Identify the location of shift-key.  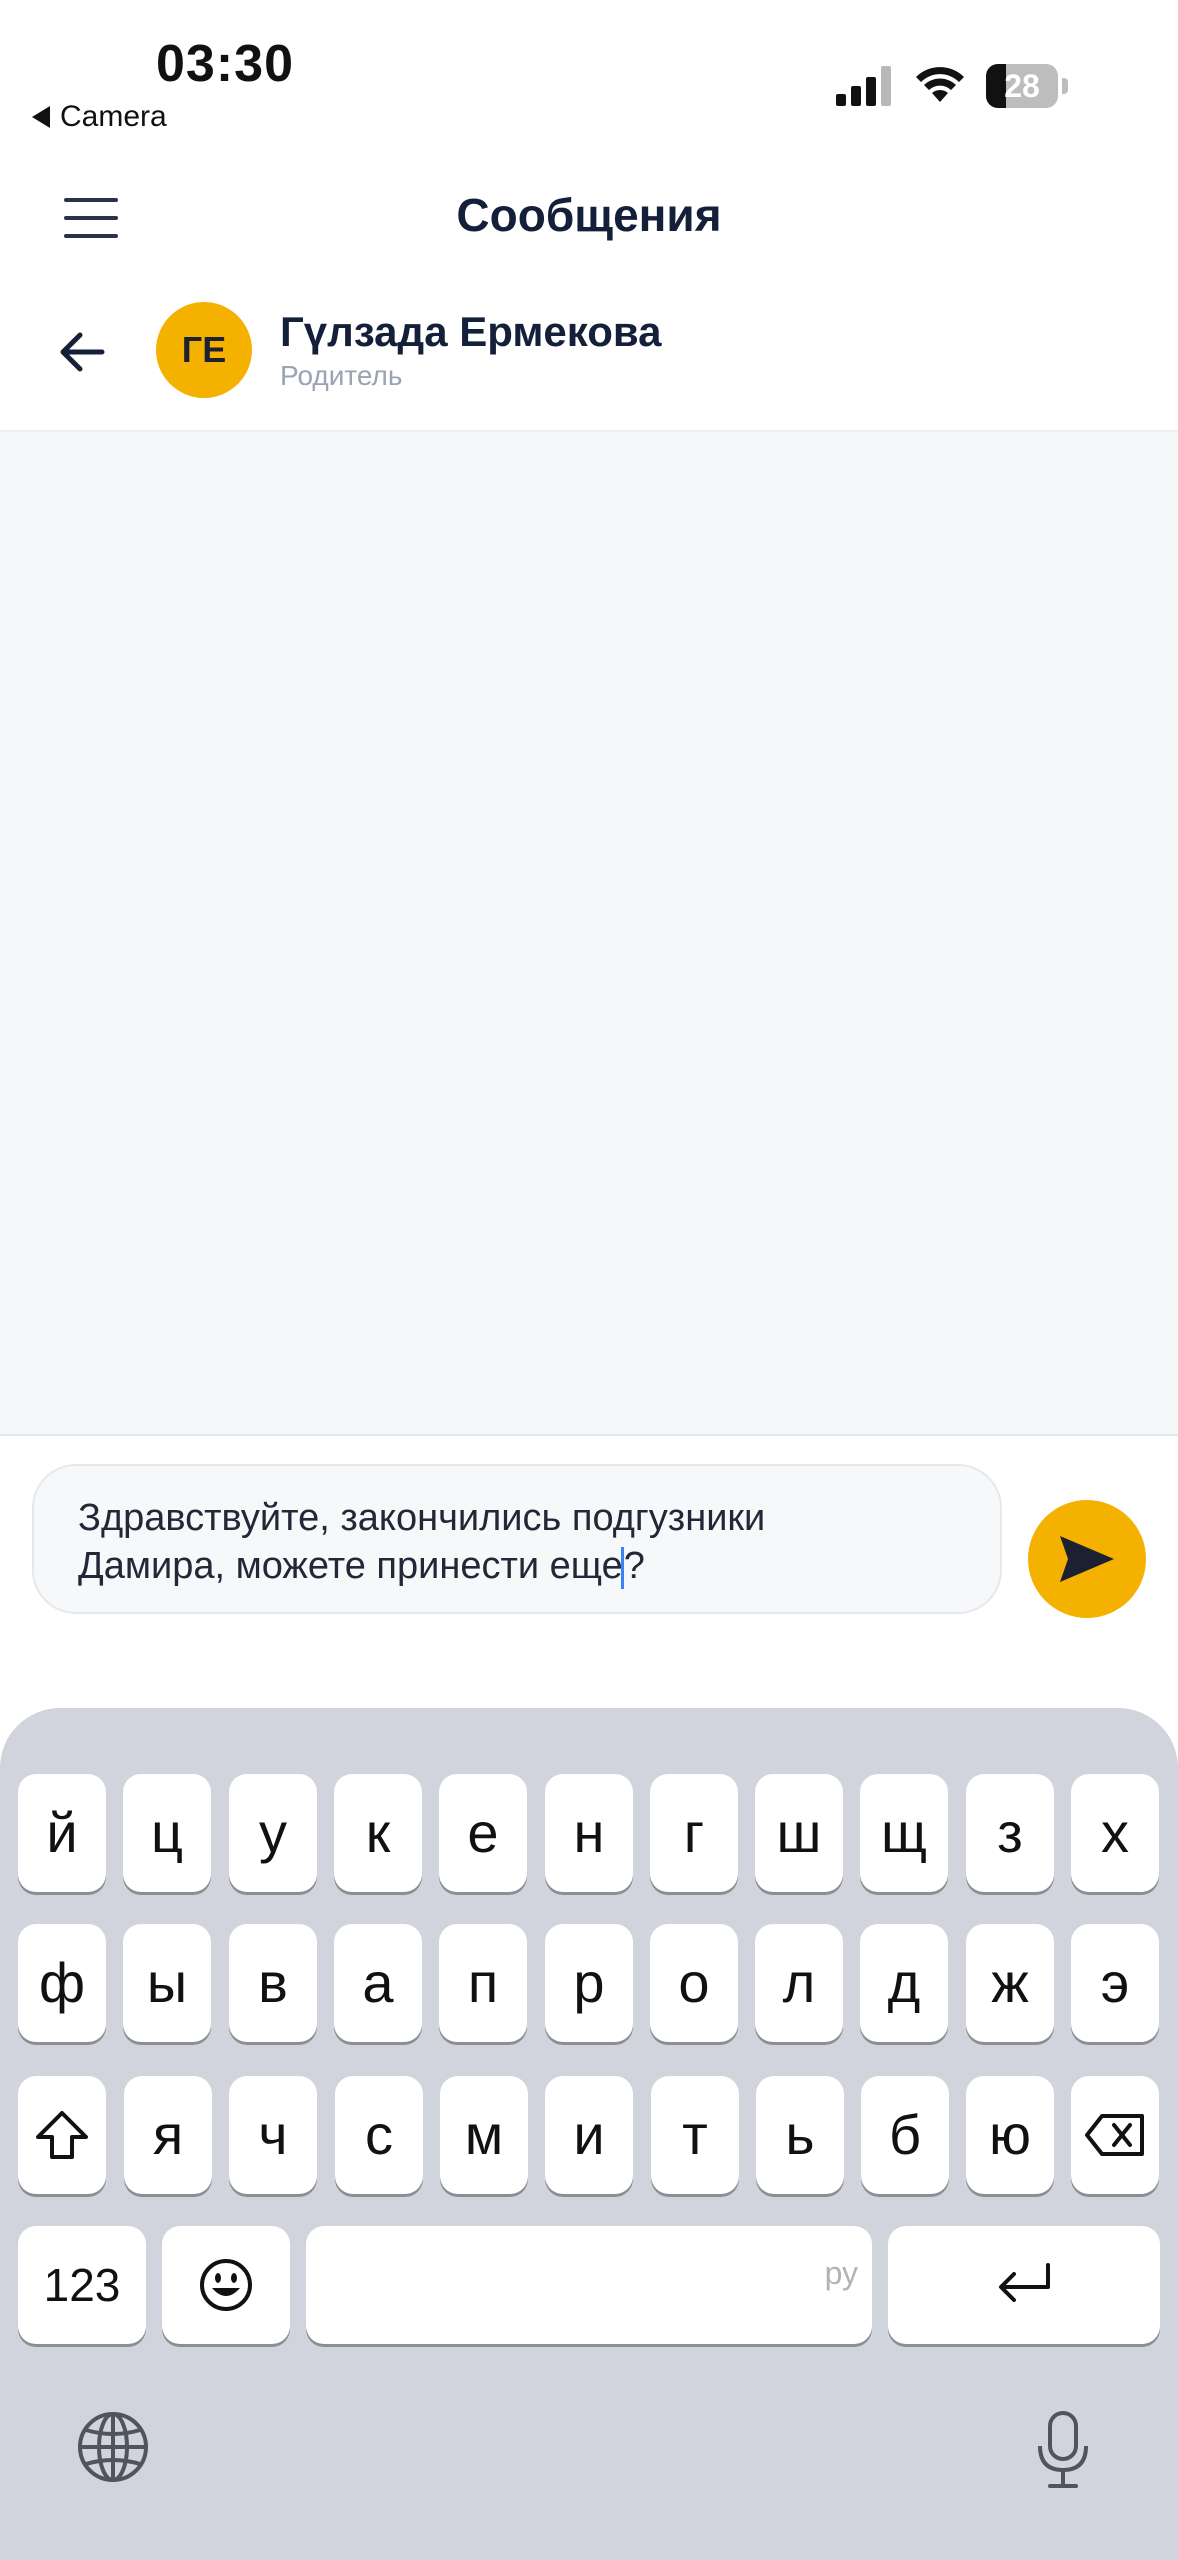
(62, 2135).